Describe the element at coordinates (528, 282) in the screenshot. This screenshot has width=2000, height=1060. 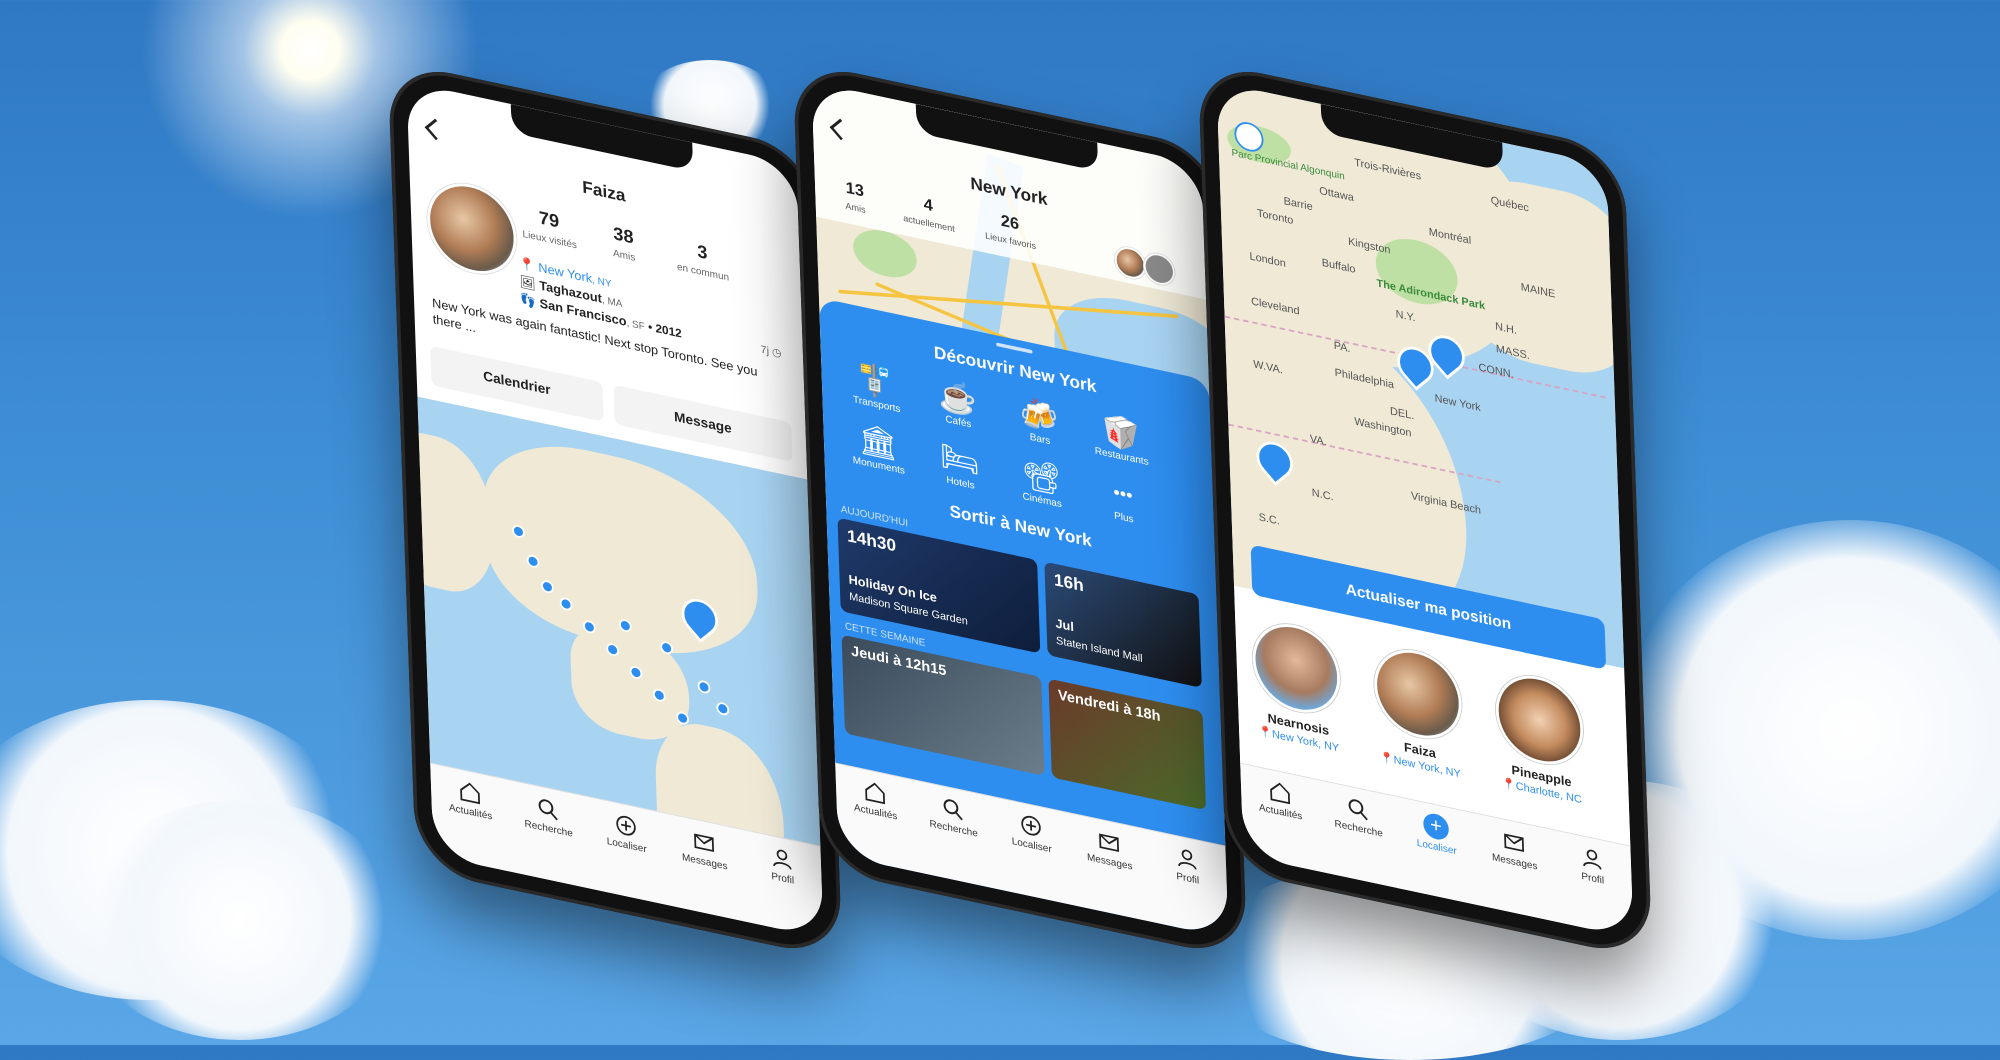
I see `photo-icon: 🖼` at that location.